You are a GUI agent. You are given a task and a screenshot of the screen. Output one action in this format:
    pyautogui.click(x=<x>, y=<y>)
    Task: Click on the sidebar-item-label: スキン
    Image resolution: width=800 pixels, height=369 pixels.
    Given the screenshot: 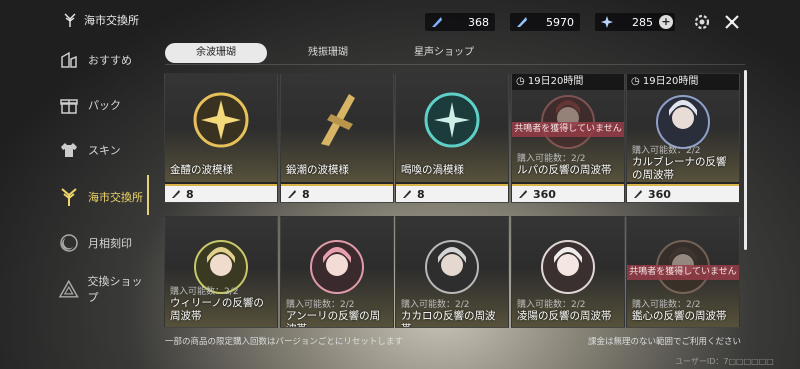 What is the action you would take?
    pyautogui.click(x=104, y=150)
    